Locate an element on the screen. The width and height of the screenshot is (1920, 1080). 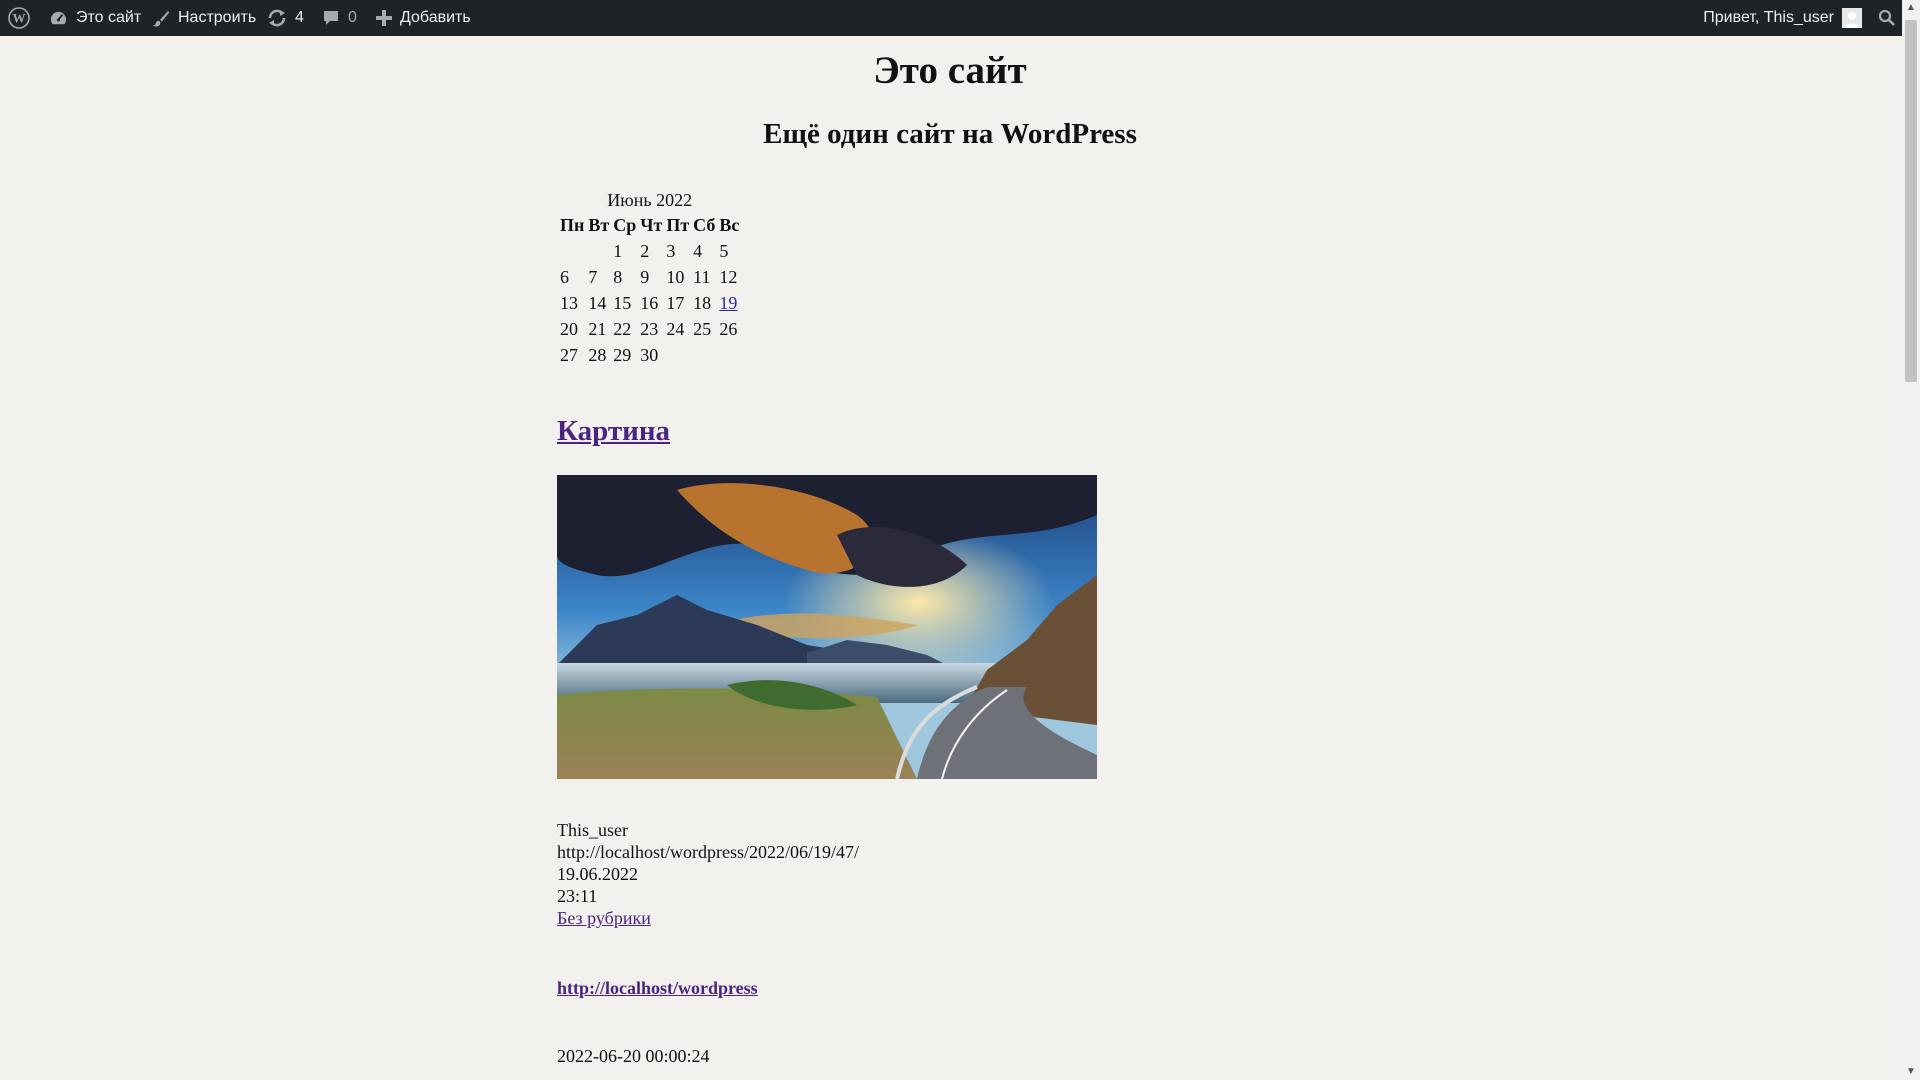
calendar-day: 28 is located at coordinates (597, 354).